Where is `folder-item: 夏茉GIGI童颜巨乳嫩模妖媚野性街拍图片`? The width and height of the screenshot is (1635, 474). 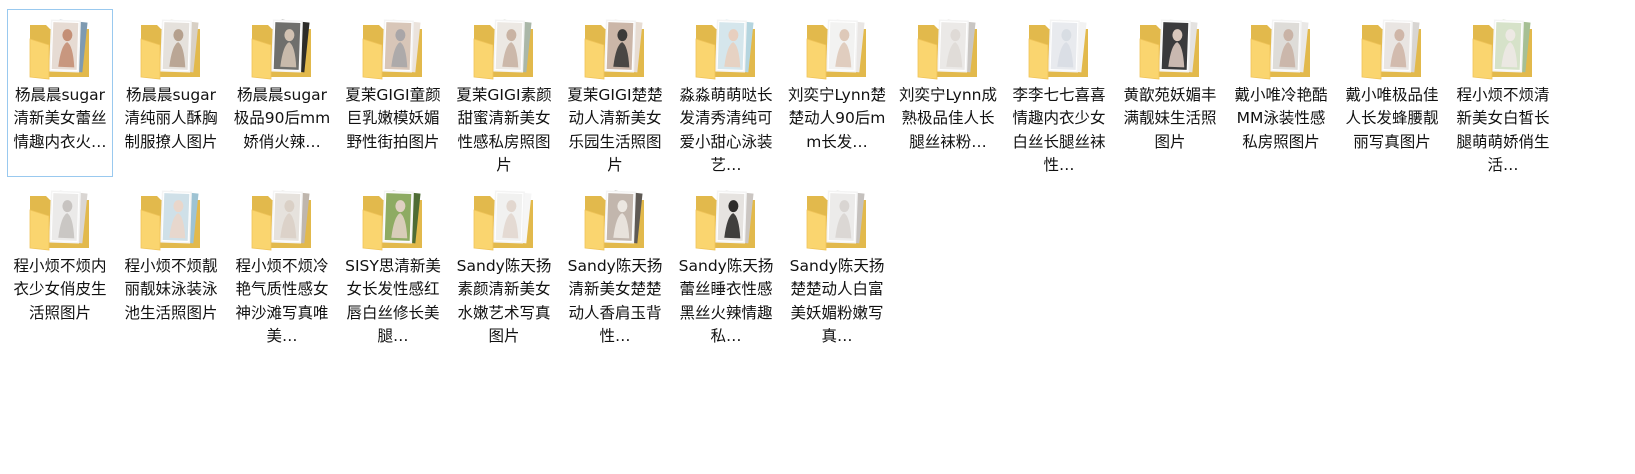
folder-item: 夏茉GIGI童颜巨乳嫩模妖媚野性街拍图片 is located at coordinates (393, 93).